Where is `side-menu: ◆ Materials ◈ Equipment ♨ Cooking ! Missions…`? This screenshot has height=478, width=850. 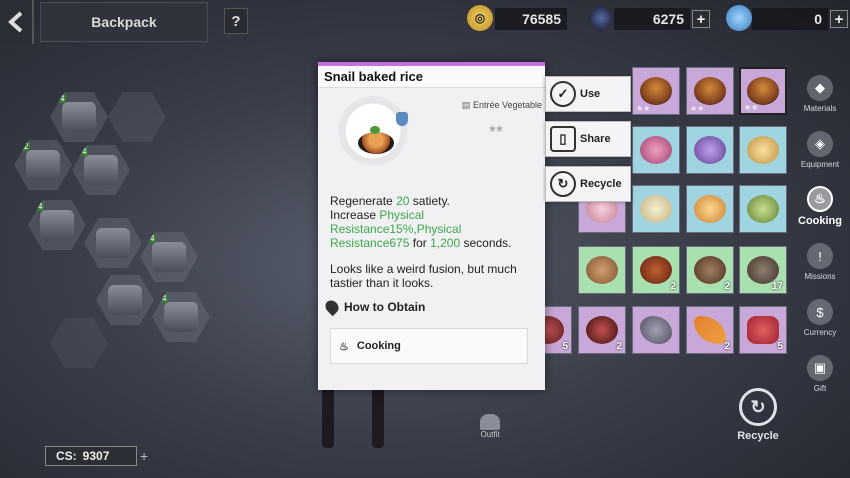 side-menu: ◆ Materials ◈ Equipment ♨ Cooking ! Missions… is located at coordinates (821, 234).